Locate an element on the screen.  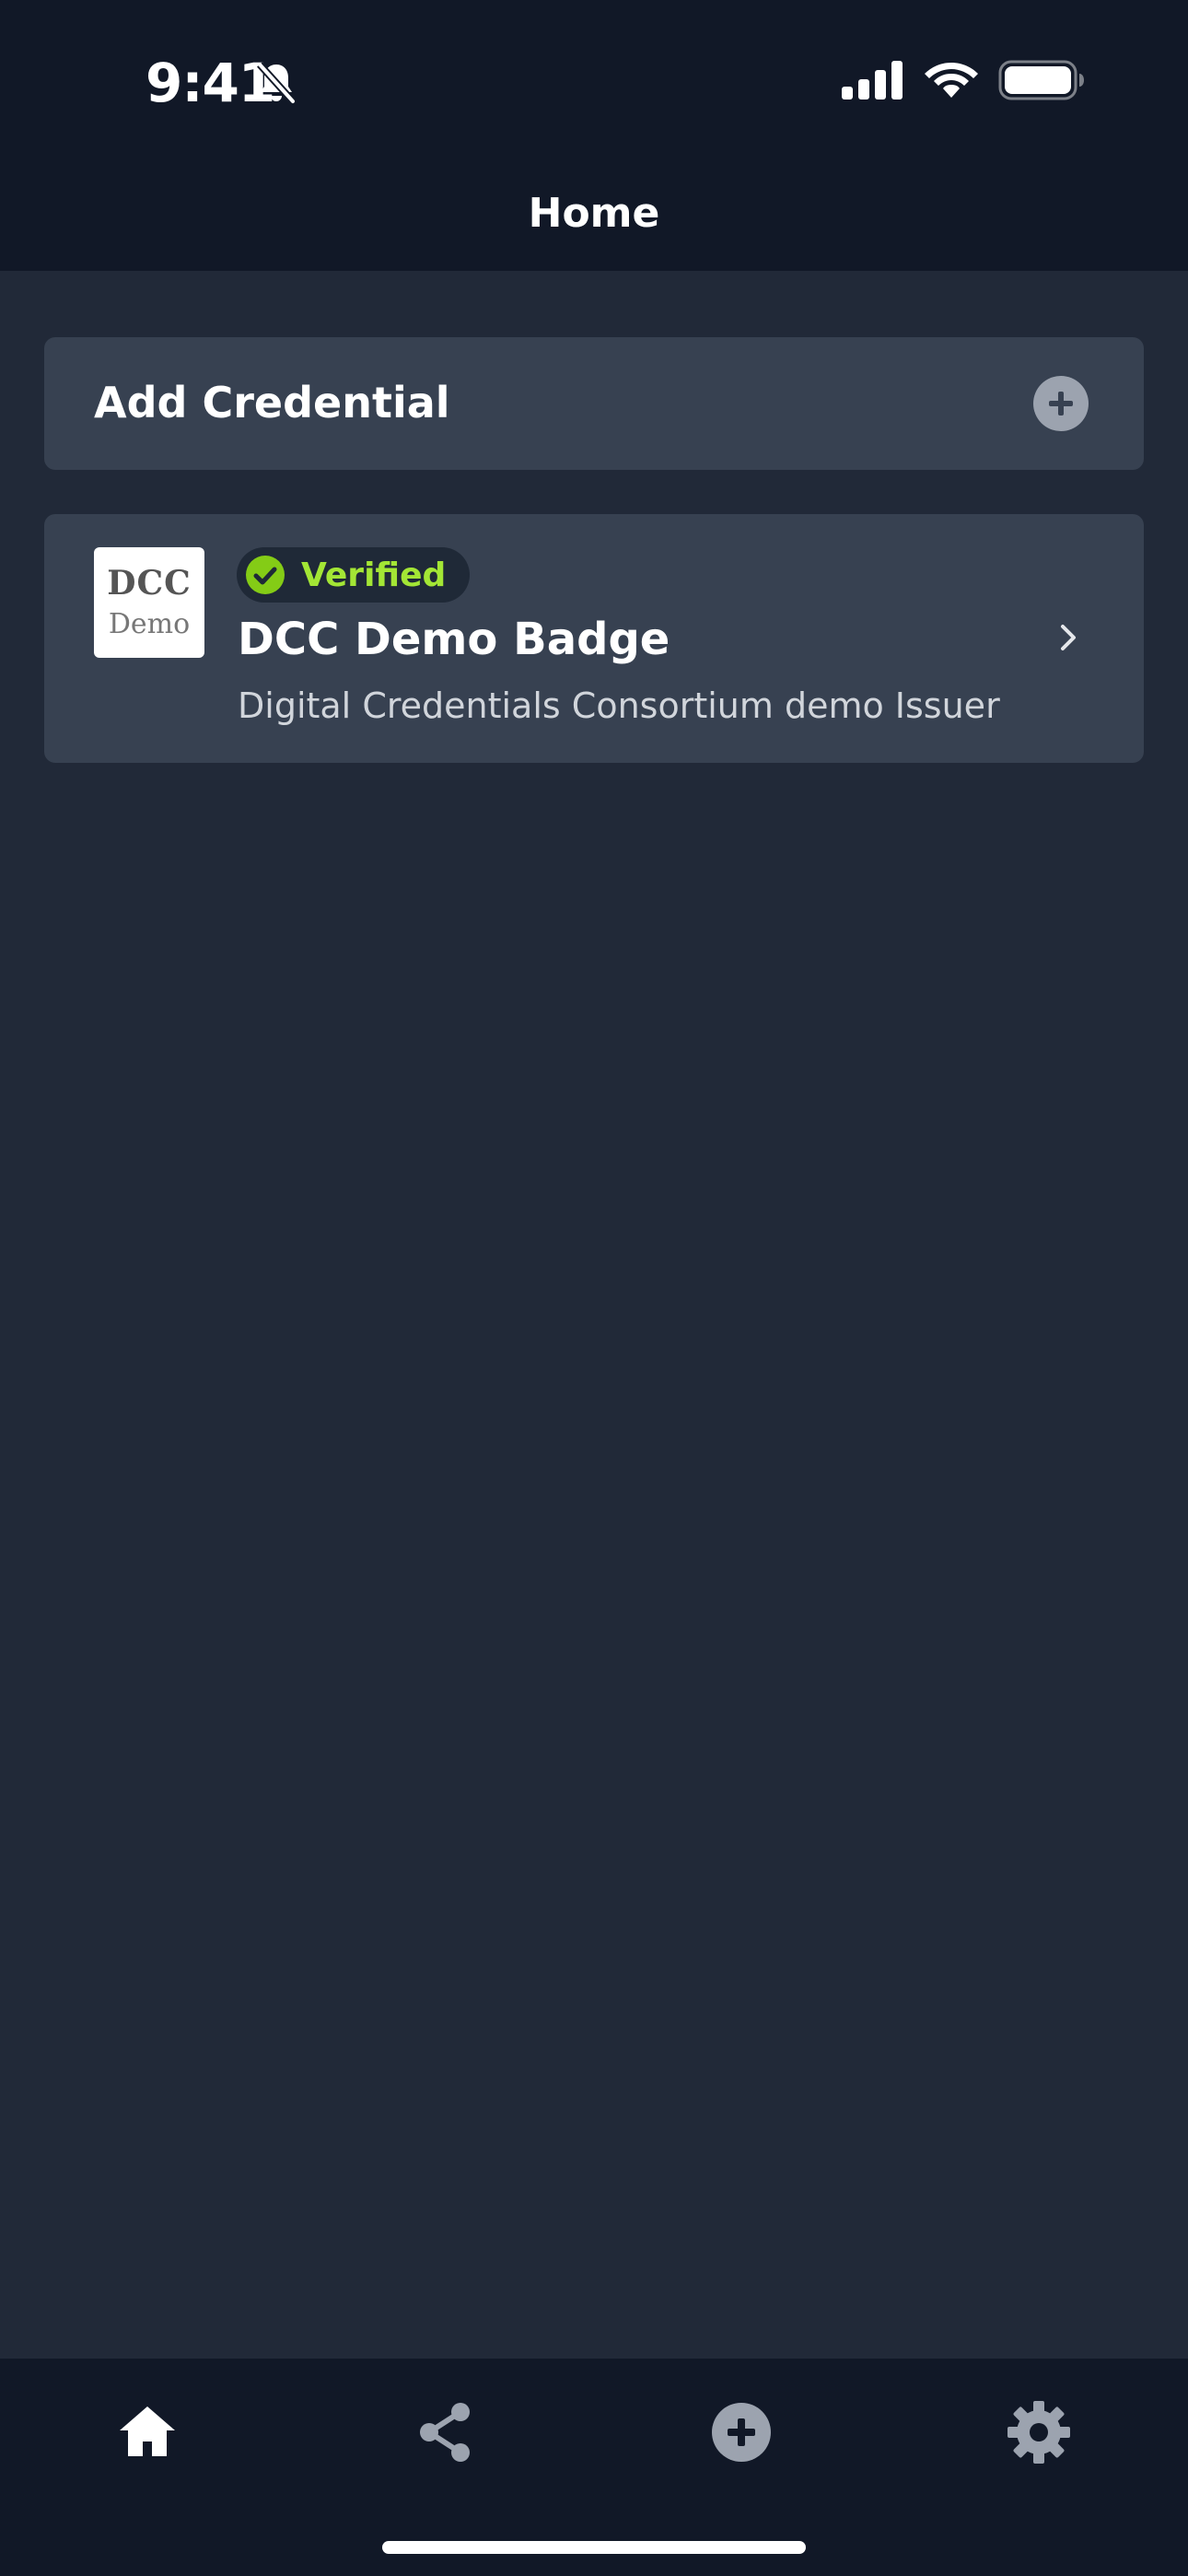
tab-add is located at coordinates (741, 2432).